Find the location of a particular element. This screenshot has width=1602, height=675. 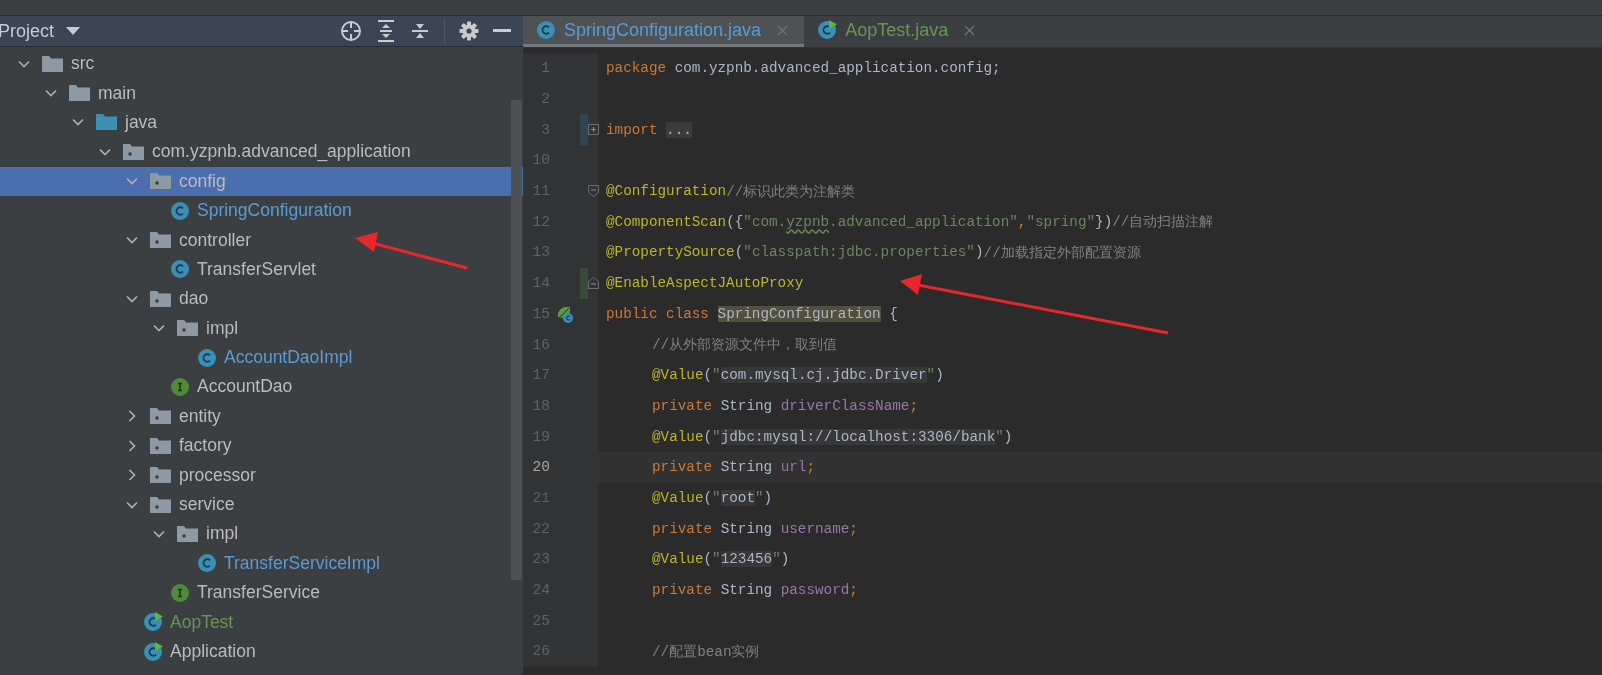

bean-class-icon is located at coordinates (564, 313).